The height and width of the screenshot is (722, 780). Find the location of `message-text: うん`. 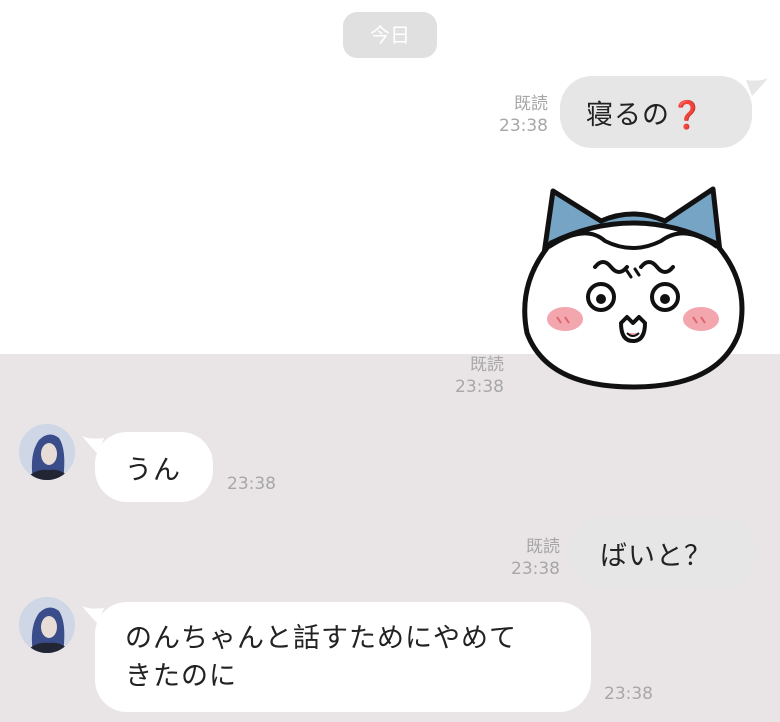

message-text: うん is located at coordinates (153, 470).